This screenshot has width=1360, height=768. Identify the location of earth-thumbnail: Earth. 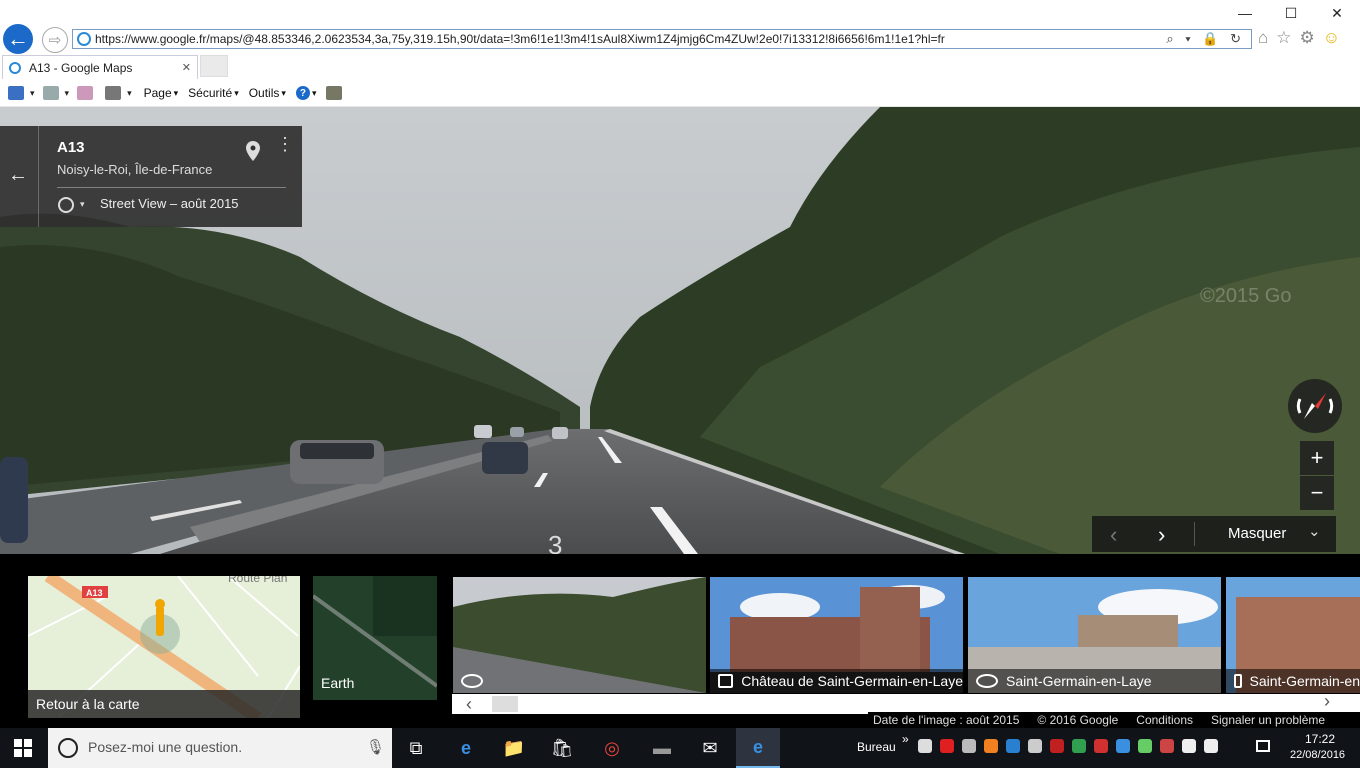
(375, 638).